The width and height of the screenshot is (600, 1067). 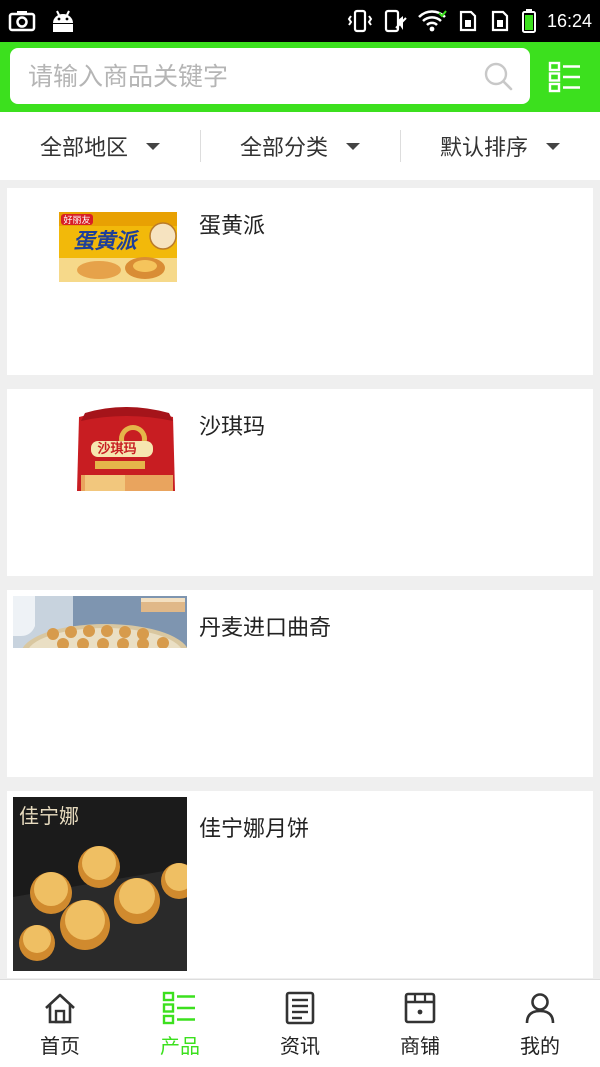 What do you see at coordinates (232, 427) in the screenshot?
I see `product-title: 沙琪玛` at bounding box center [232, 427].